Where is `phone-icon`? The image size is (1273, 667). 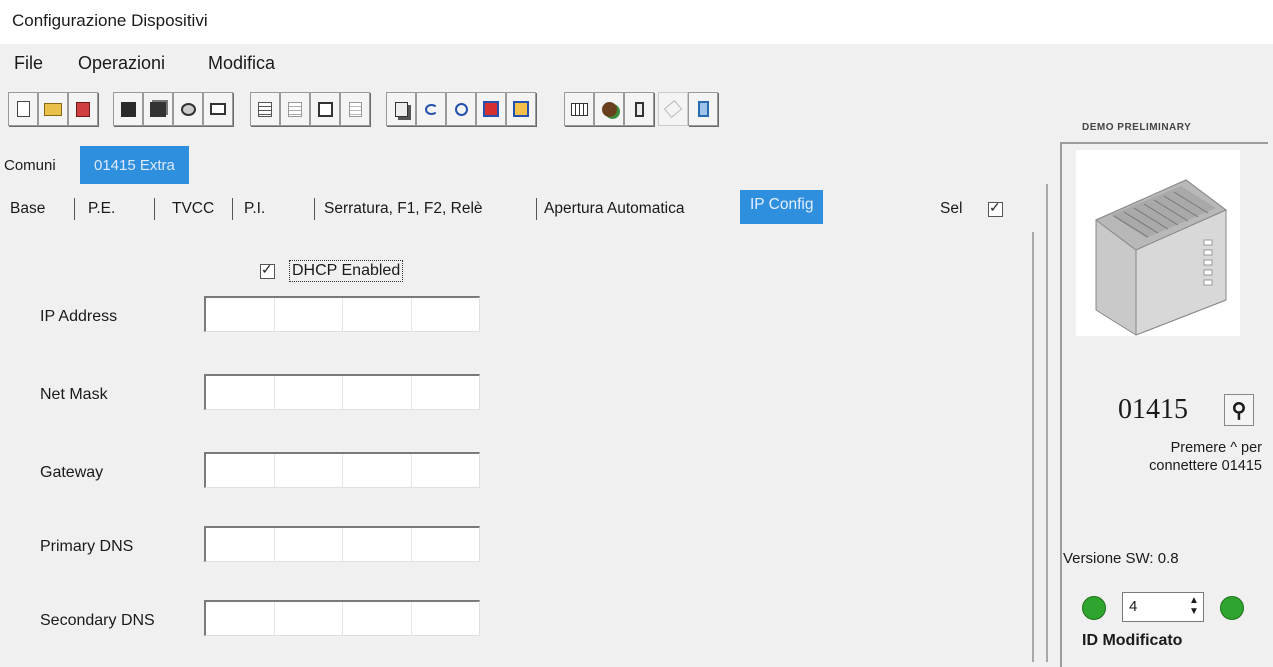 phone-icon is located at coordinates (639, 109).